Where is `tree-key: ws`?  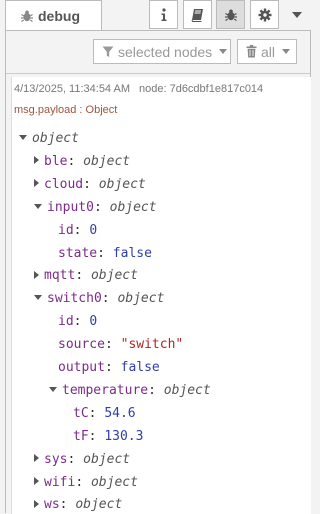
tree-key: ws is located at coordinates (52, 505).